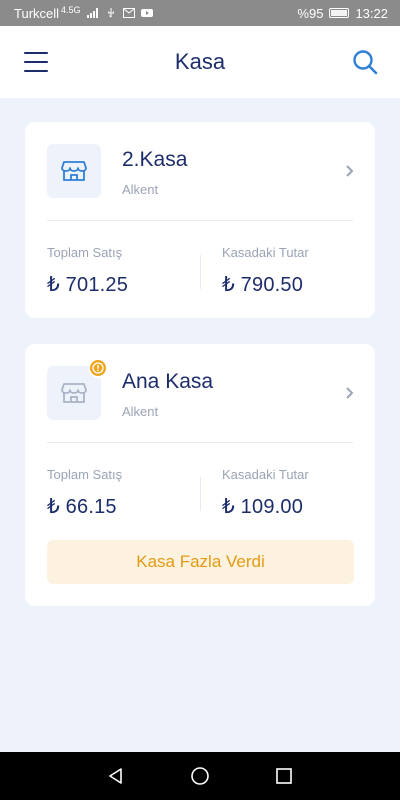  I want to click on register-name: Ana Kasa, so click(168, 381).